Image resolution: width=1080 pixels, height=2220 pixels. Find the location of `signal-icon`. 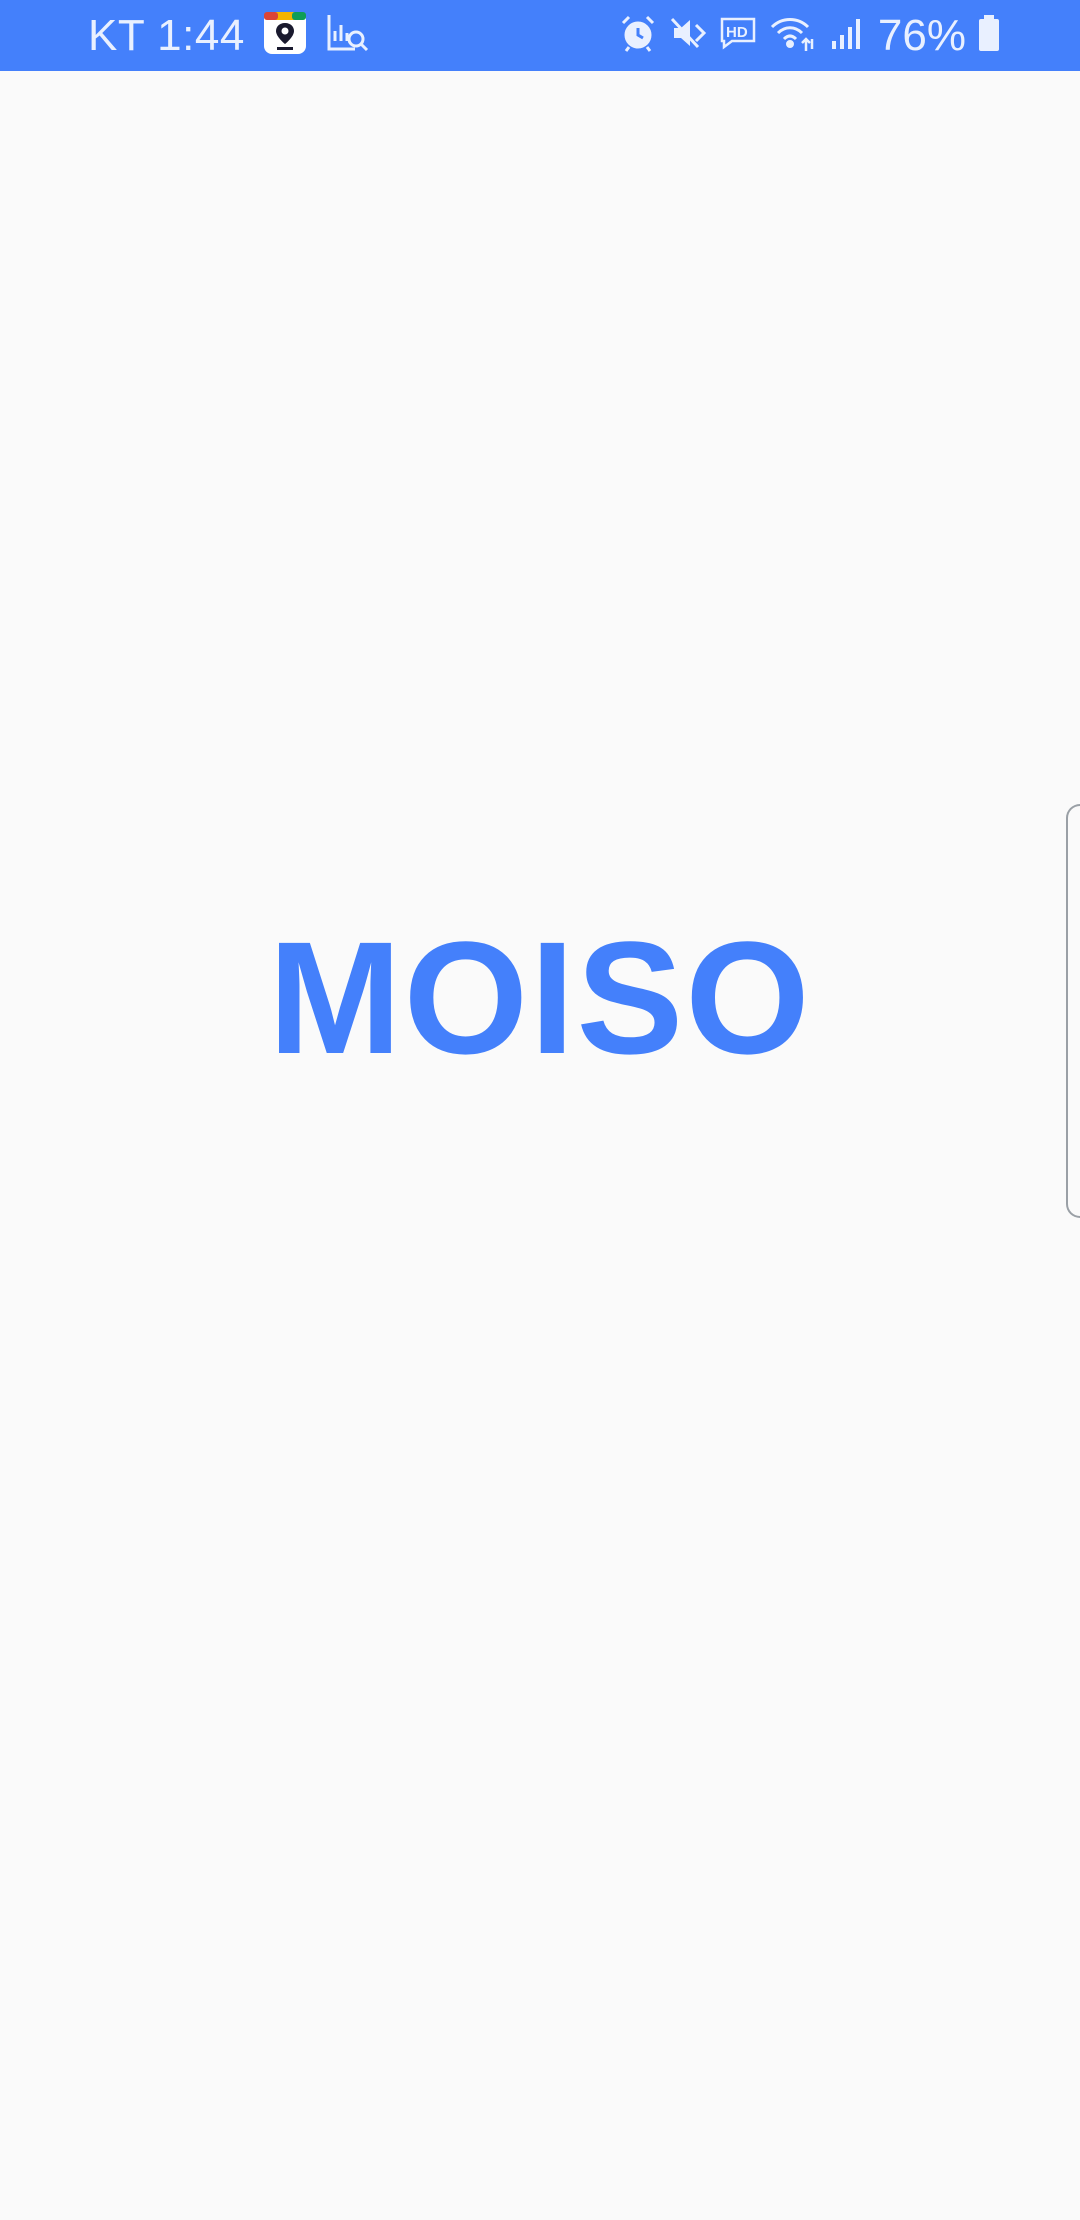

signal-icon is located at coordinates (846, 35).